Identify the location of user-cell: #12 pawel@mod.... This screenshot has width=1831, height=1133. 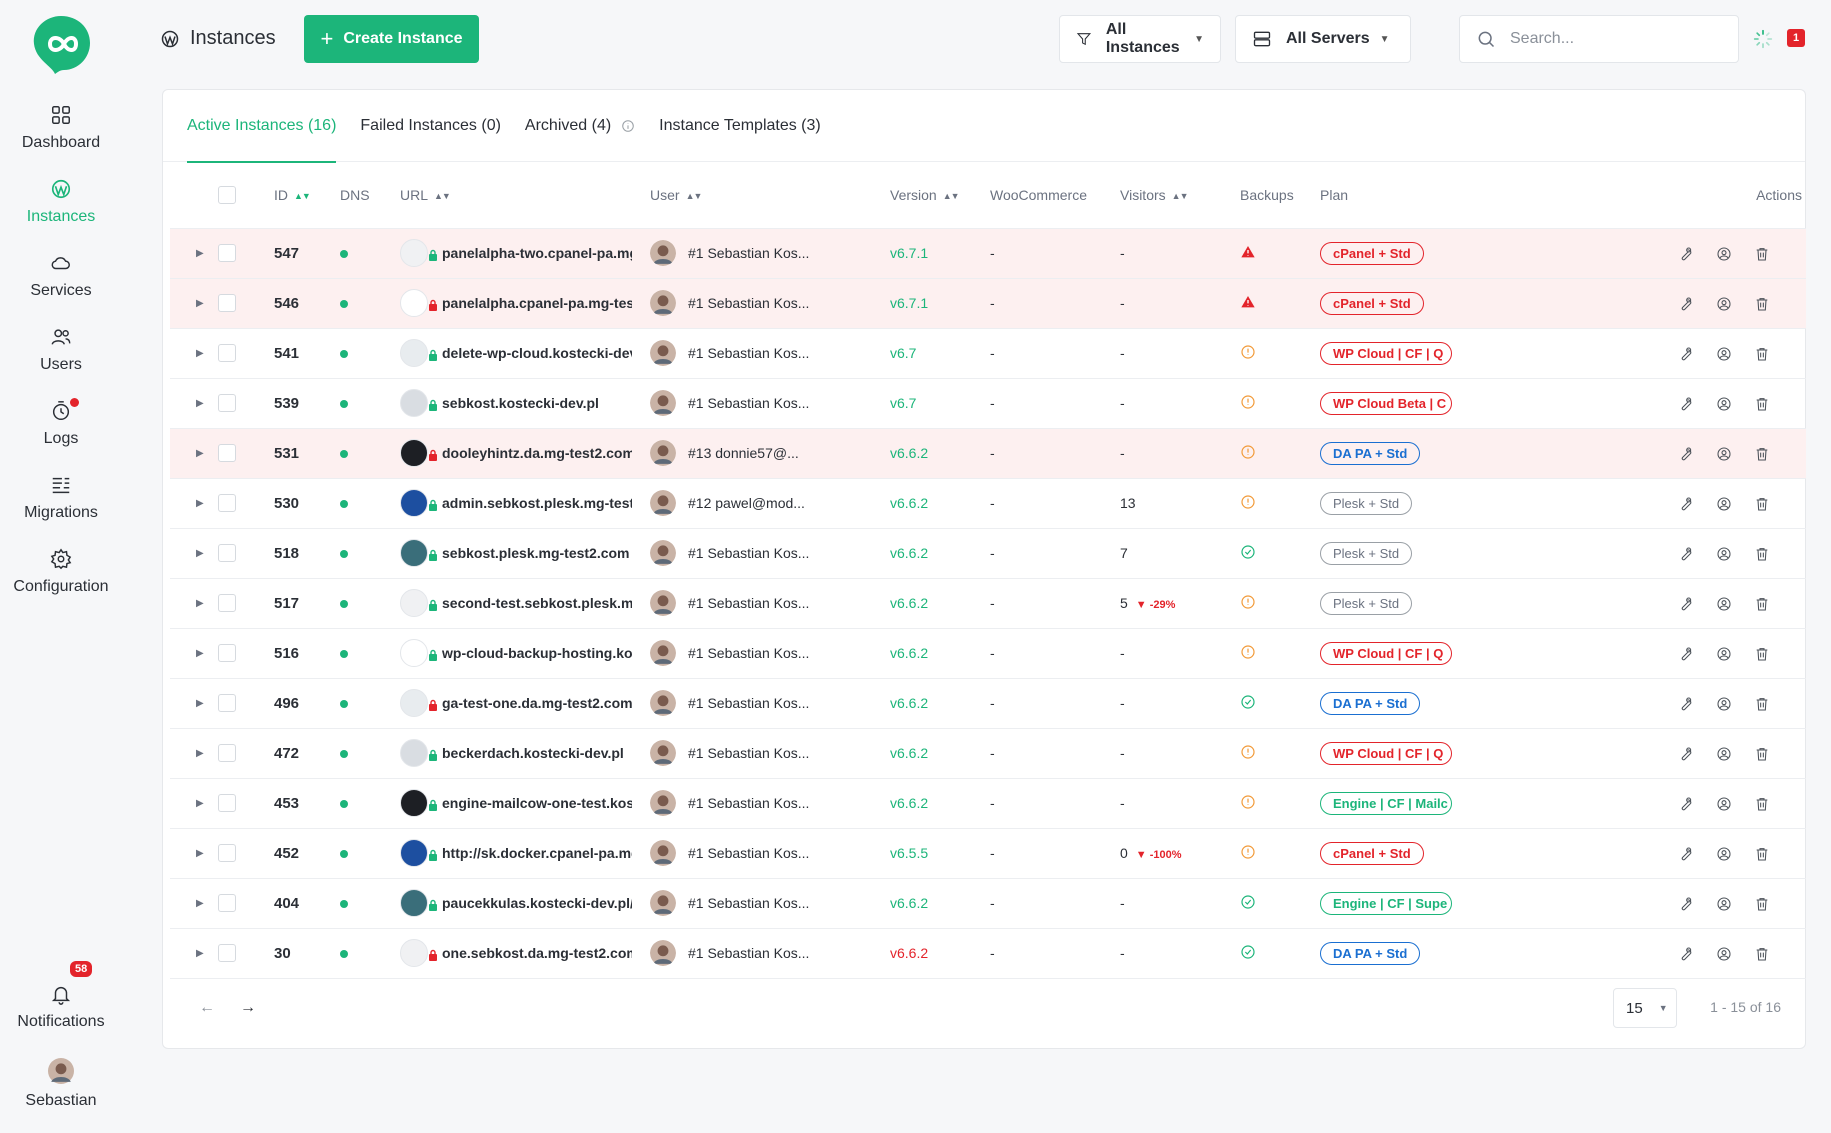
(770, 503).